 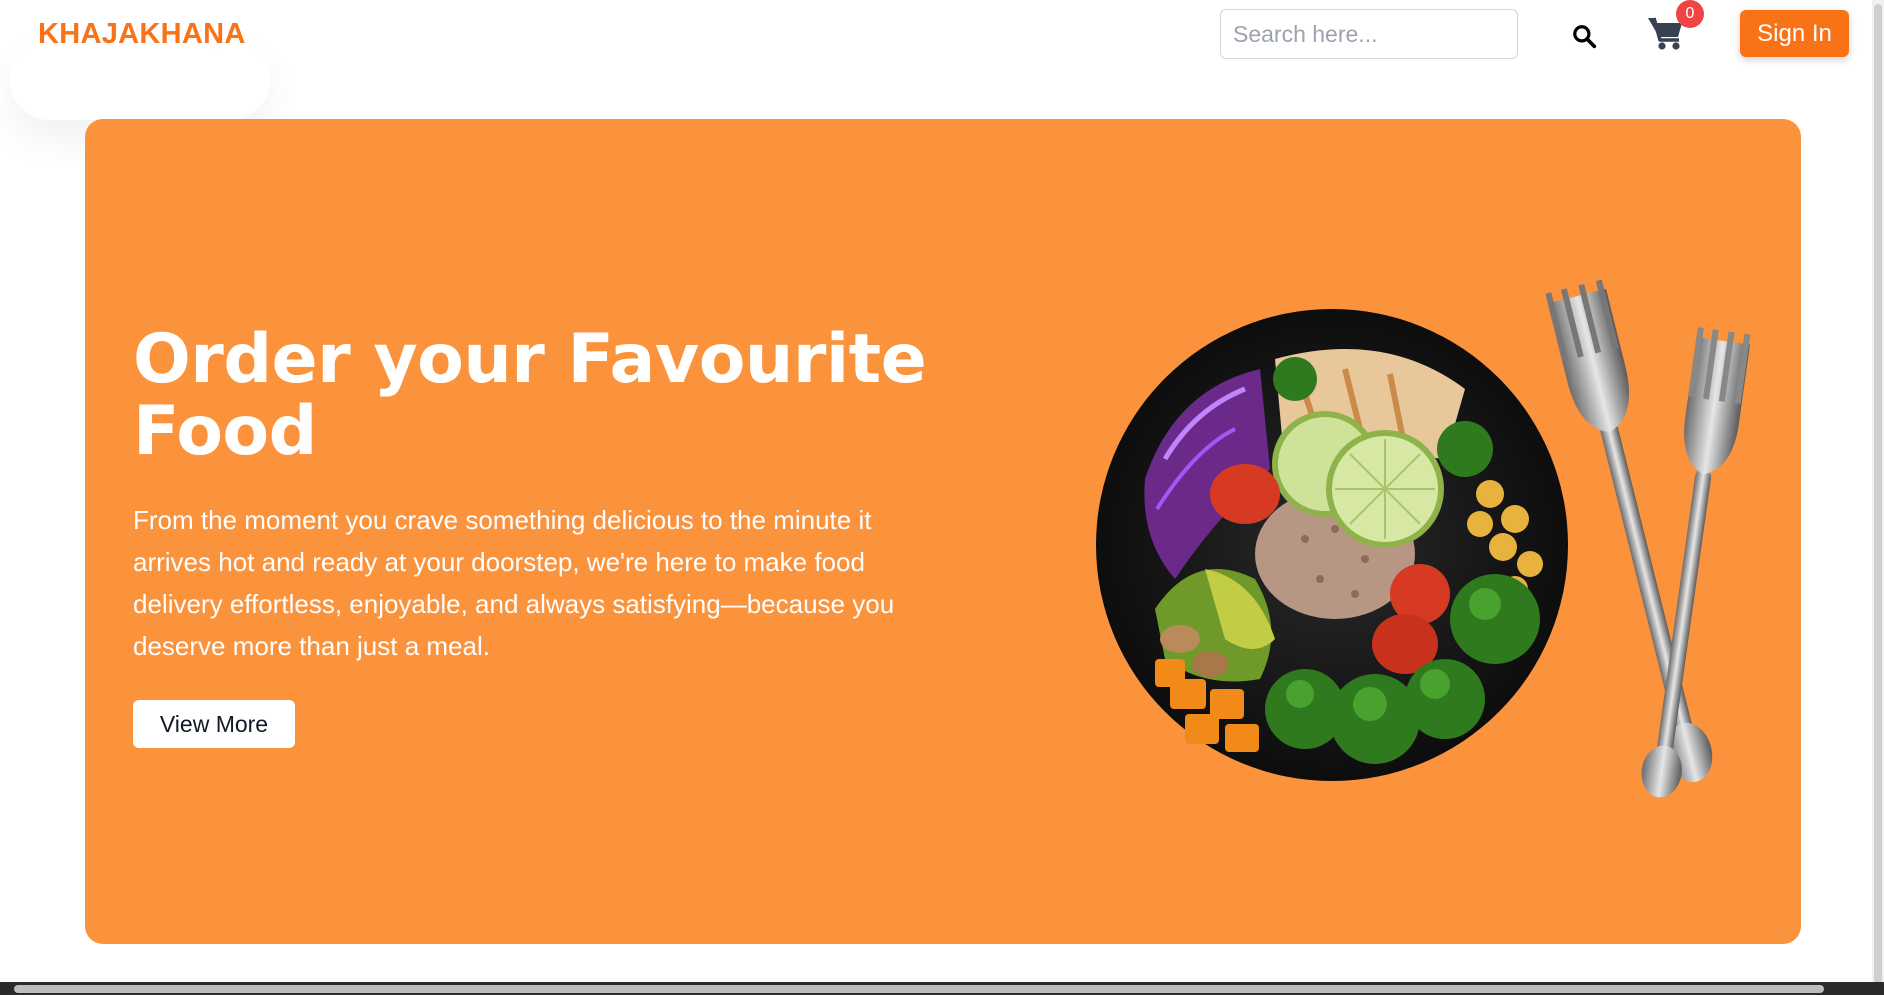 I want to click on logo: KHAJAKHANA, so click(x=142, y=34).